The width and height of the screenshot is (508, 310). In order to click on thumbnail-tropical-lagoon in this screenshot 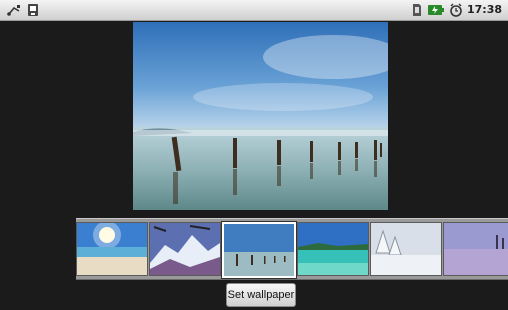, I will do `click(333, 249)`.